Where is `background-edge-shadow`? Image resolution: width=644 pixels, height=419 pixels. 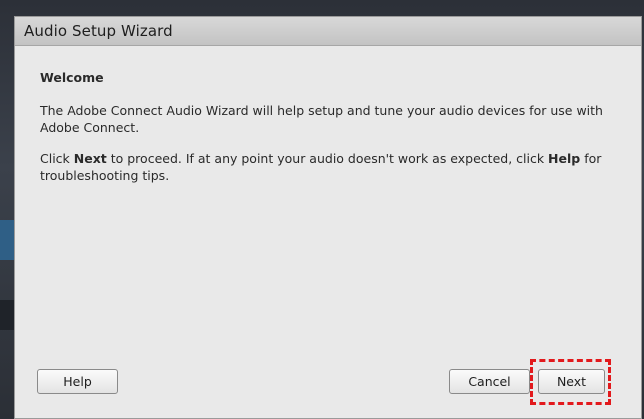
background-edge-shadow is located at coordinates (7, 315).